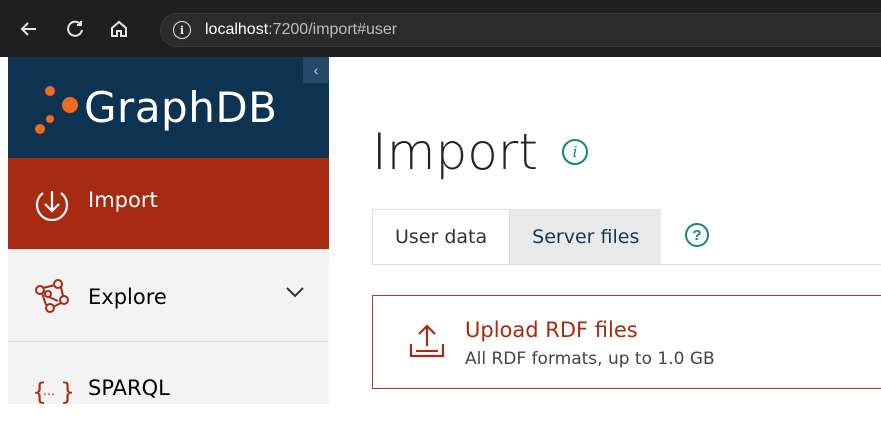 This screenshot has width=881, height=434. Describe the element at coordinates (590, 359) in the screenshot. I see `upload-subtitle: All RDF formats, up to 1.0 GB` at that location.